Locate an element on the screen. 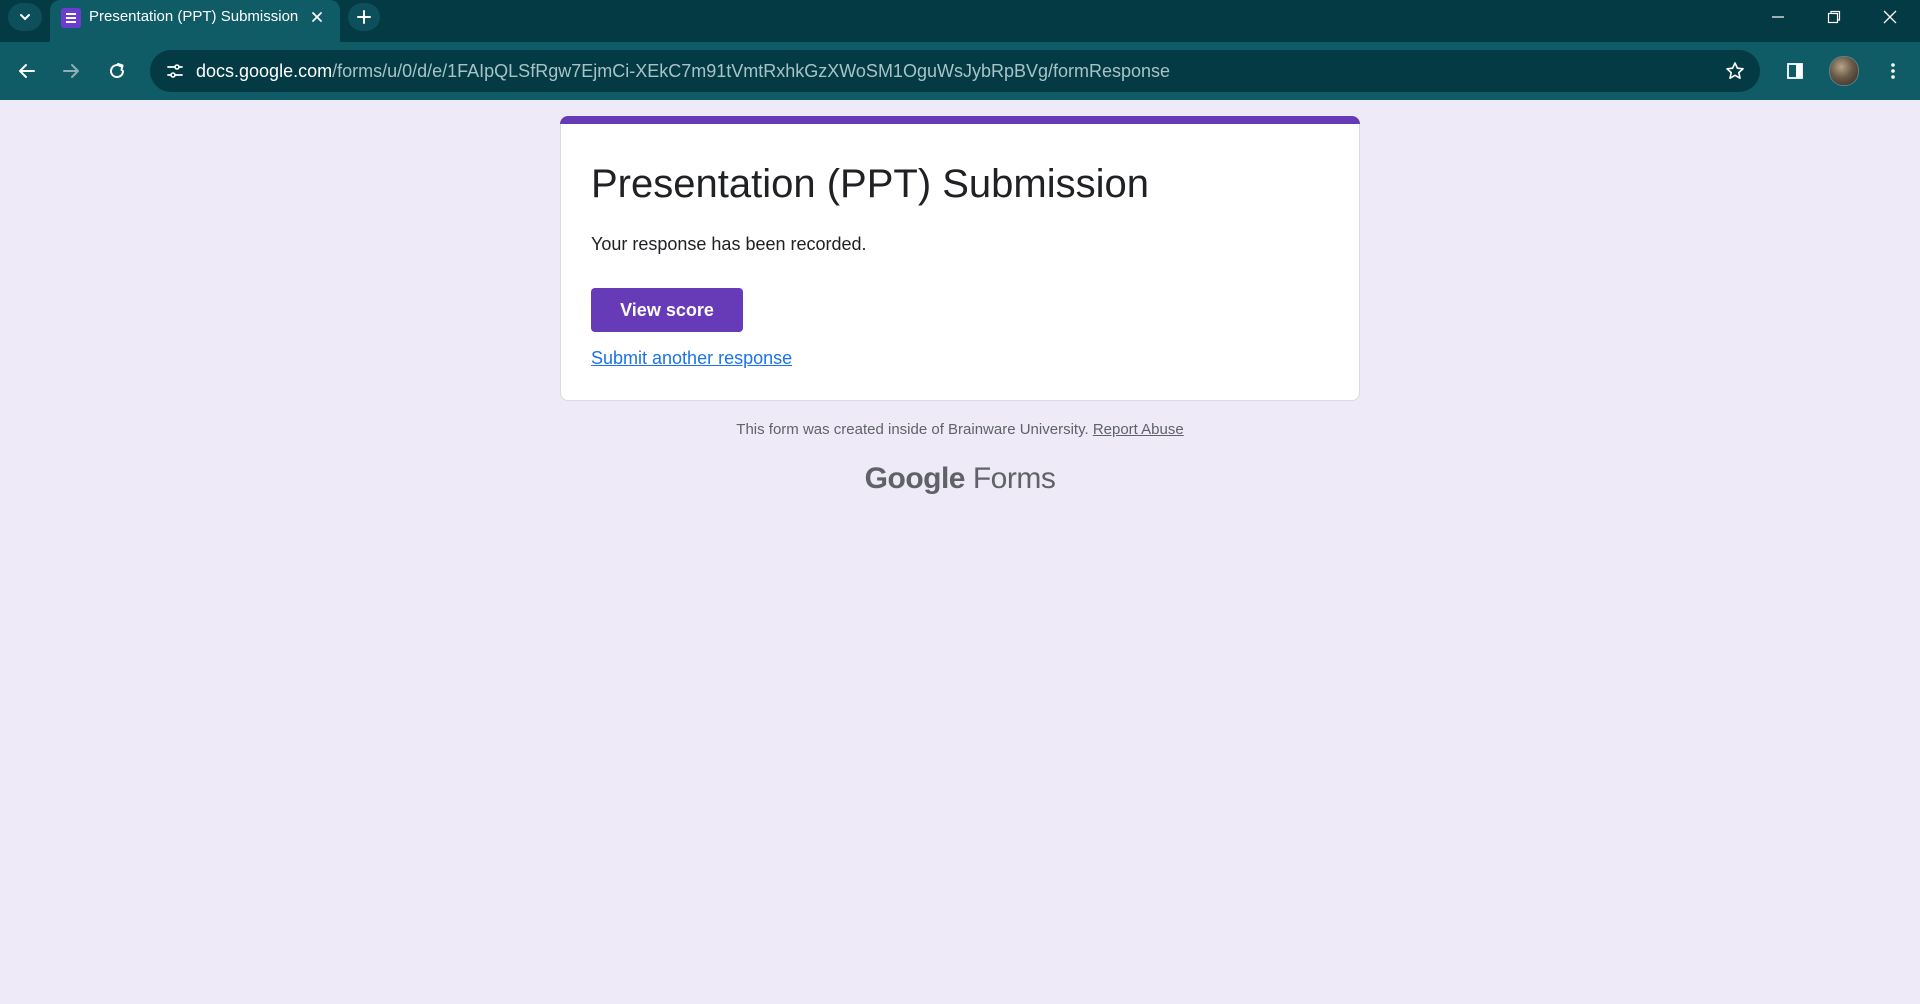 The width and height of the screenshot is (1920, 1004). google-forms-logo: Google Forms is located at coordinates (960, 479).